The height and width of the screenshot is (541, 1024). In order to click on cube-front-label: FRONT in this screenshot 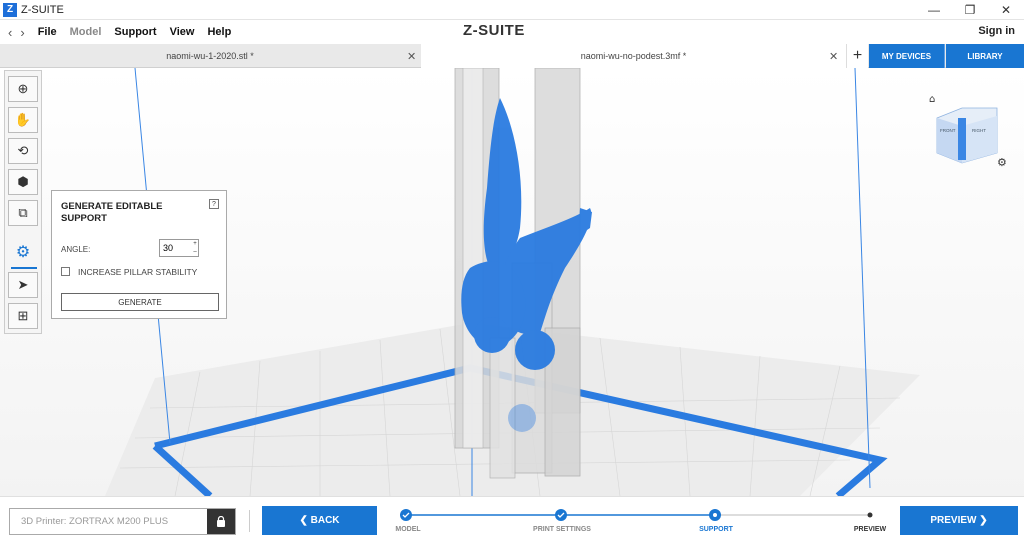, I will do `click(948, 130)`.